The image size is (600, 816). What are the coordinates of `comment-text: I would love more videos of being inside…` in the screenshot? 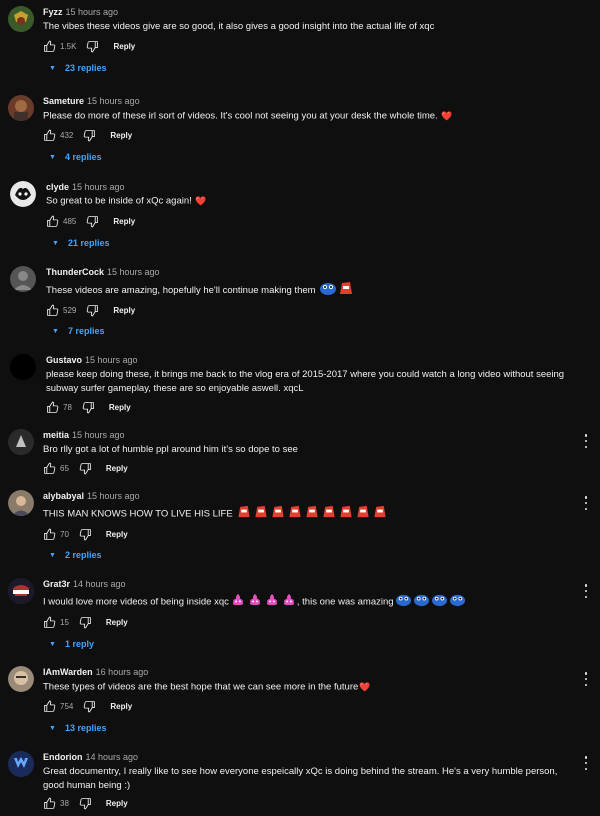 It's located at (313, 602).